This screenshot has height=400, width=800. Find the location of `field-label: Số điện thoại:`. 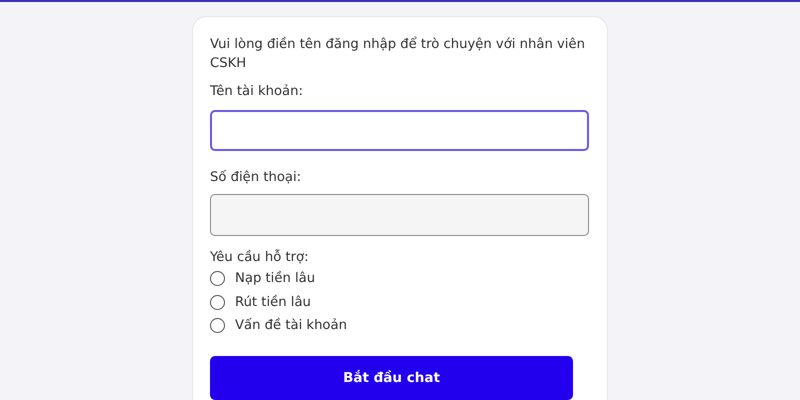

field-label: Số điện thoại: is located at coordinates (256, 178).